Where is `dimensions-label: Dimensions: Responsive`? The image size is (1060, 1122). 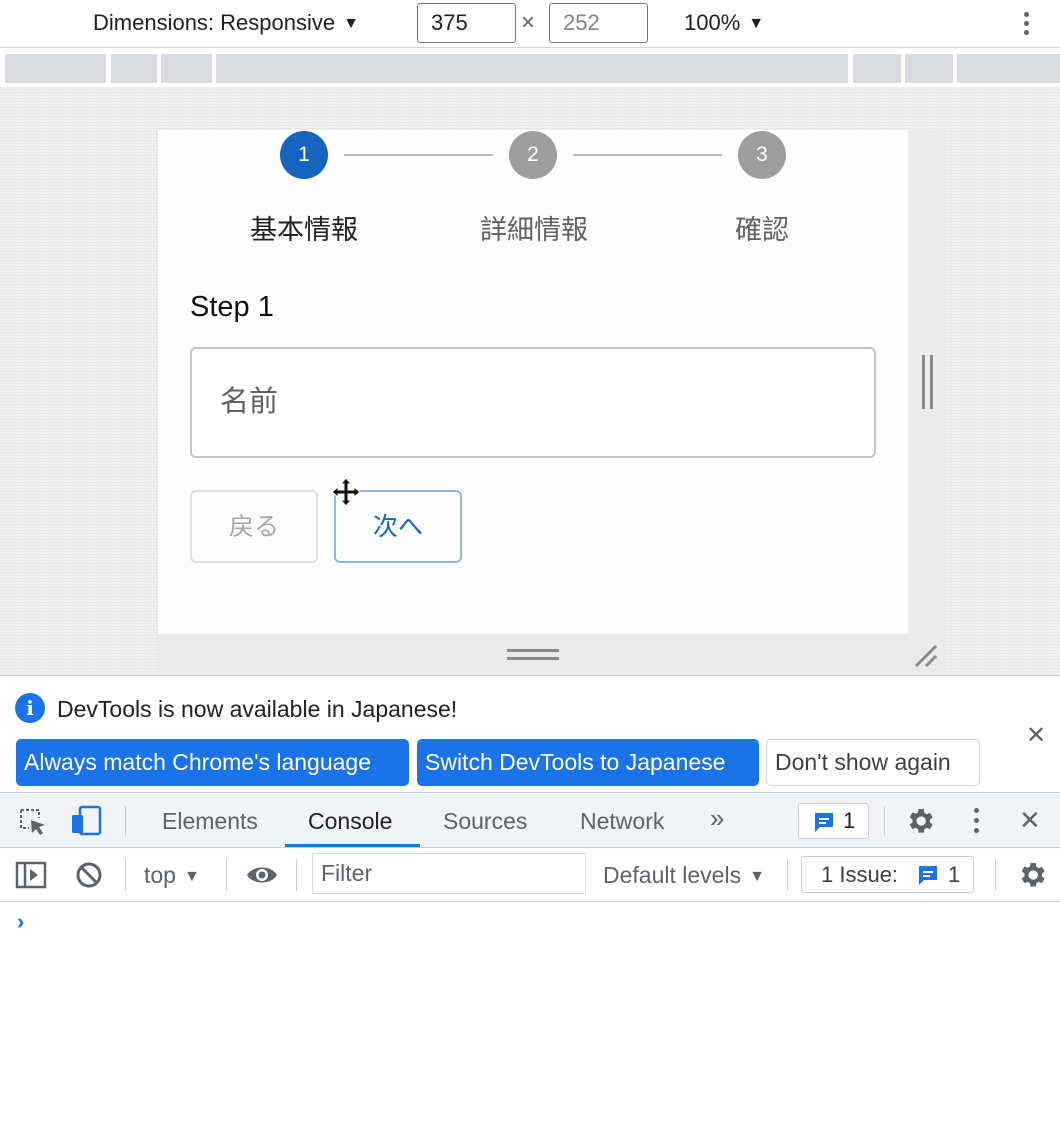 dimensions-label: Dimensions: Responsive is located at coordinates (214, 22).